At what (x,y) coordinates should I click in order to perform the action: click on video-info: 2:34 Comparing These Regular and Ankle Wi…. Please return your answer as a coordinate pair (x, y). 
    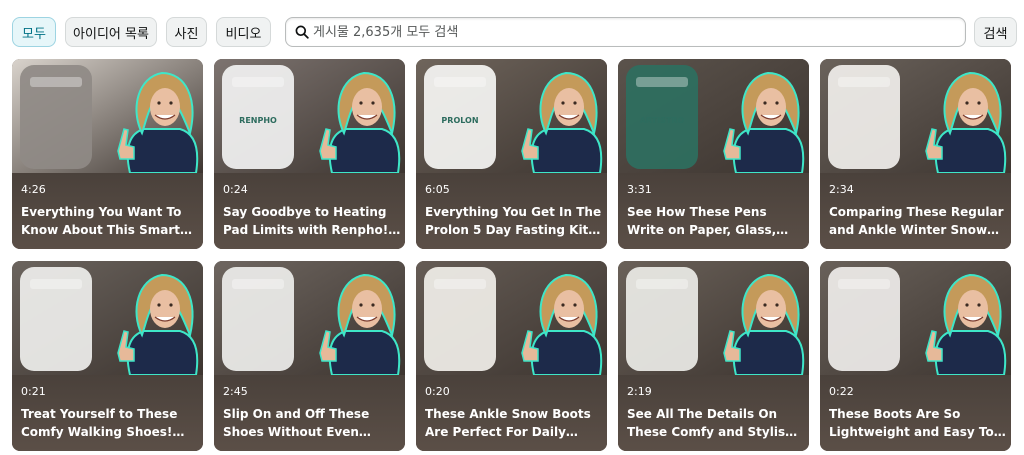
    Looking at the image, I should click on (915, 211).